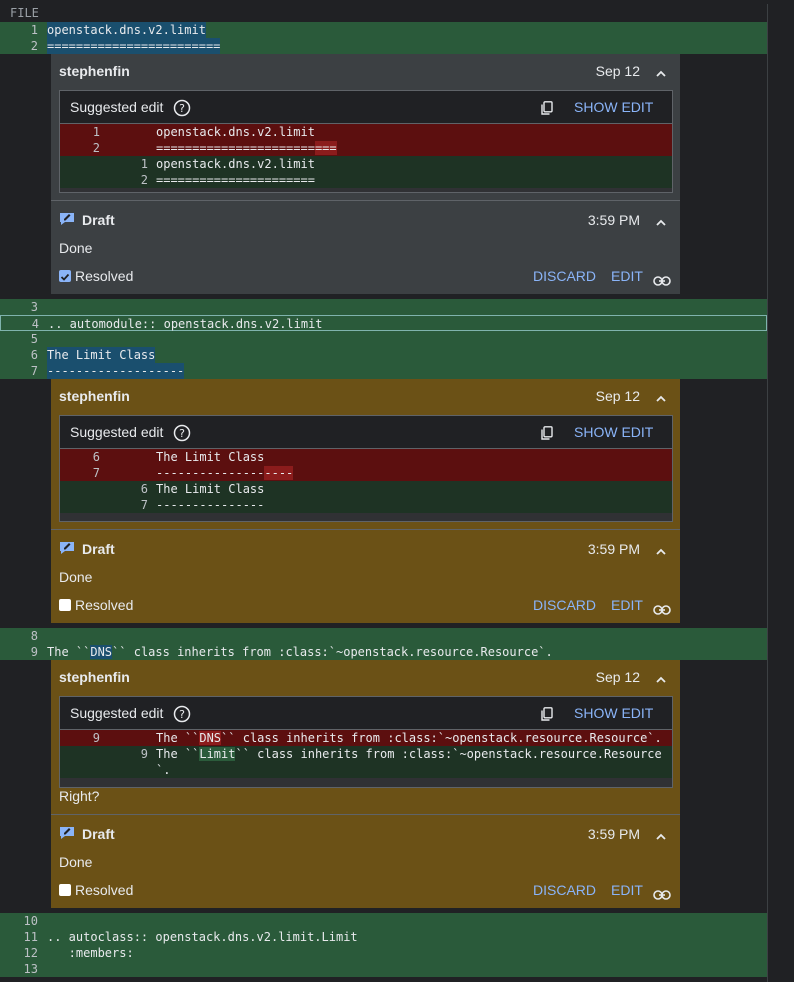 The height and width of the screenshot is (982, 794). What do you see at coordinates (101, 652) in the screenshot?
I see `line-text-highlight: DNS` at bounding box center [101, 652].